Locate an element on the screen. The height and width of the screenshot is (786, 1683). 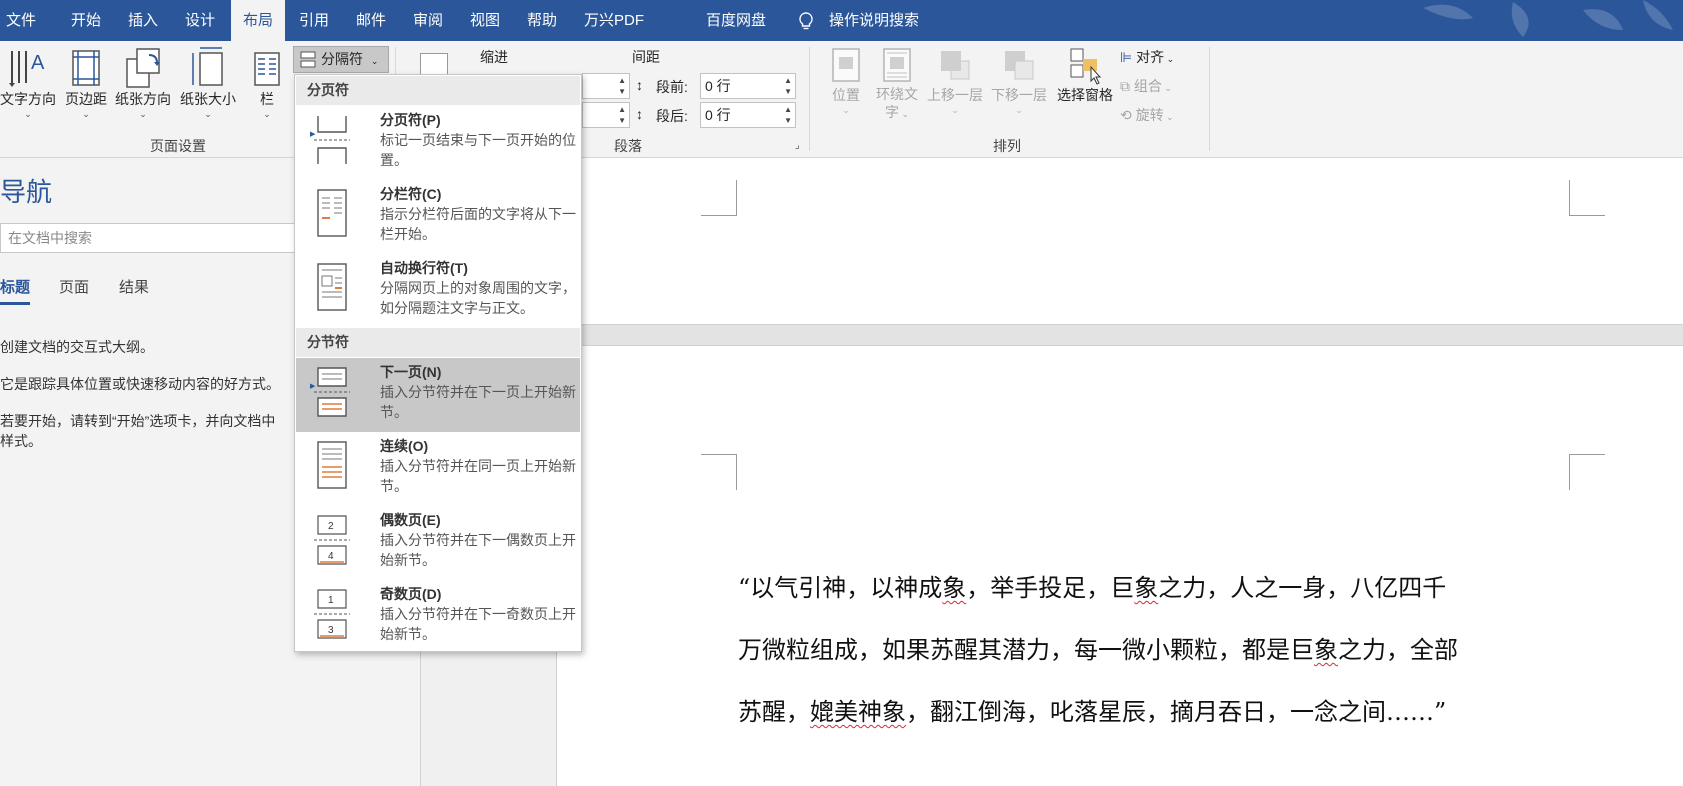
group-button: ⧉ 组合 ⌄ is located at coordinates (1146, 86).